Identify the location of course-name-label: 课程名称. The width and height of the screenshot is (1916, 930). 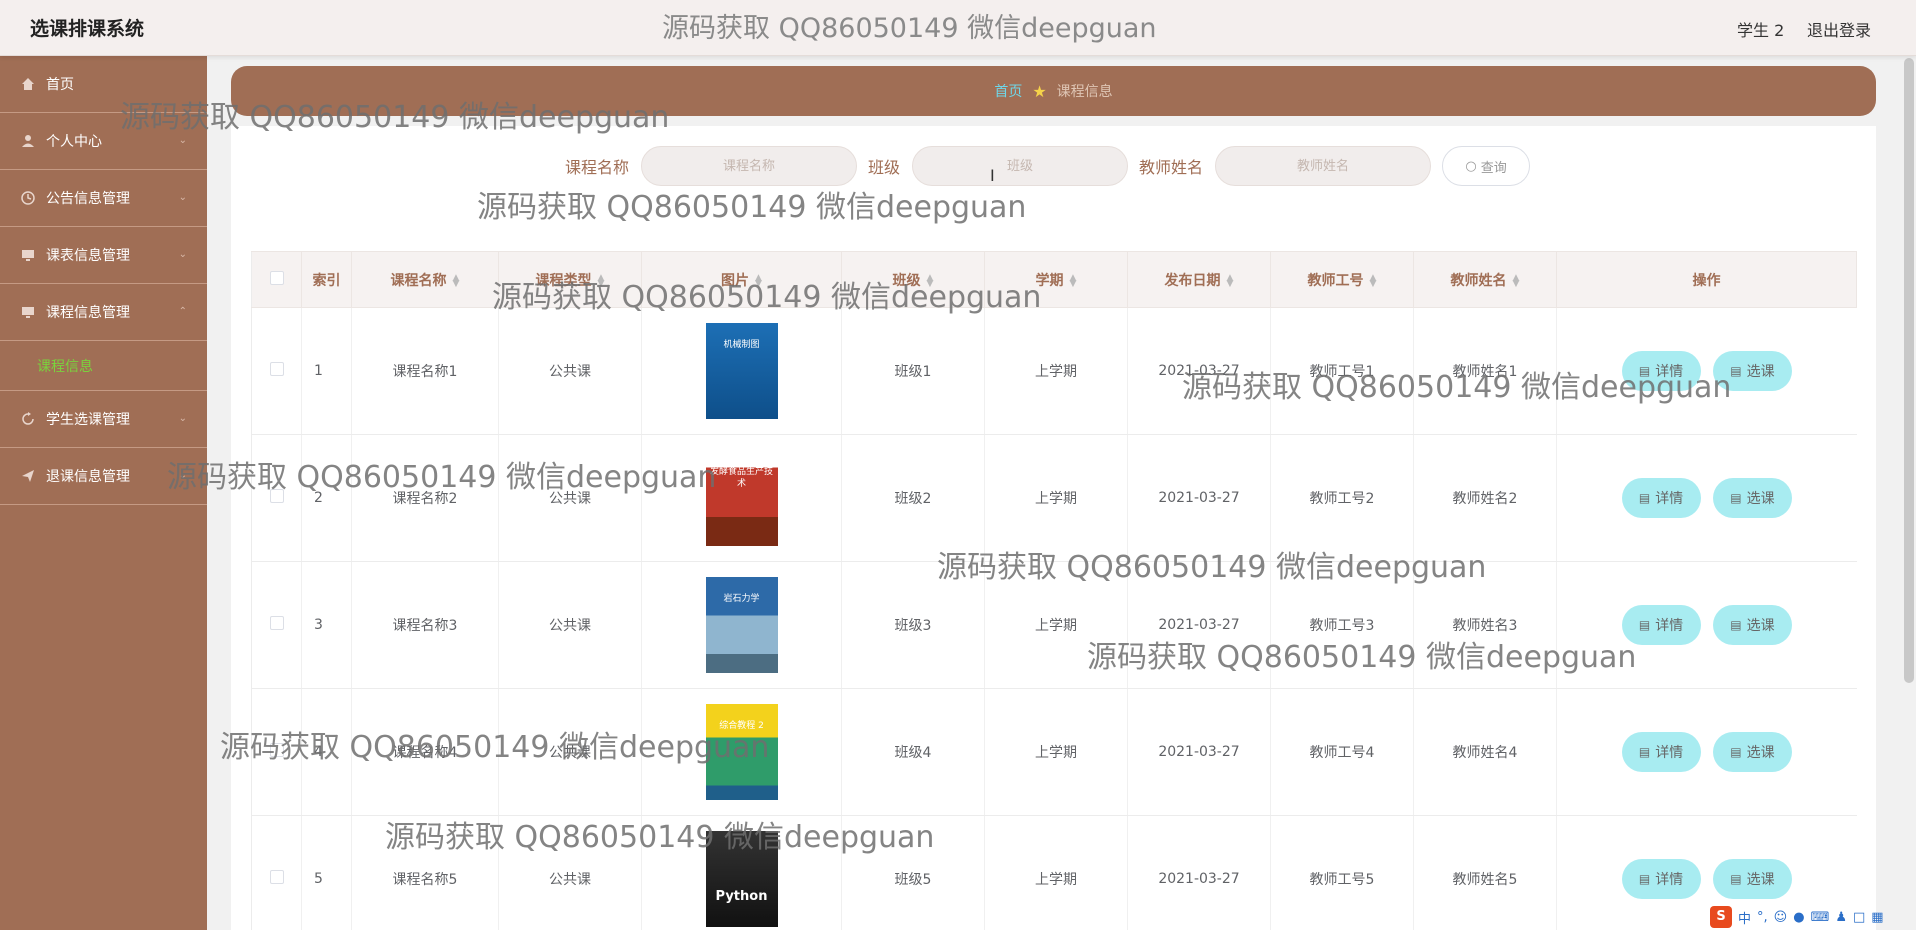
(597, 167).